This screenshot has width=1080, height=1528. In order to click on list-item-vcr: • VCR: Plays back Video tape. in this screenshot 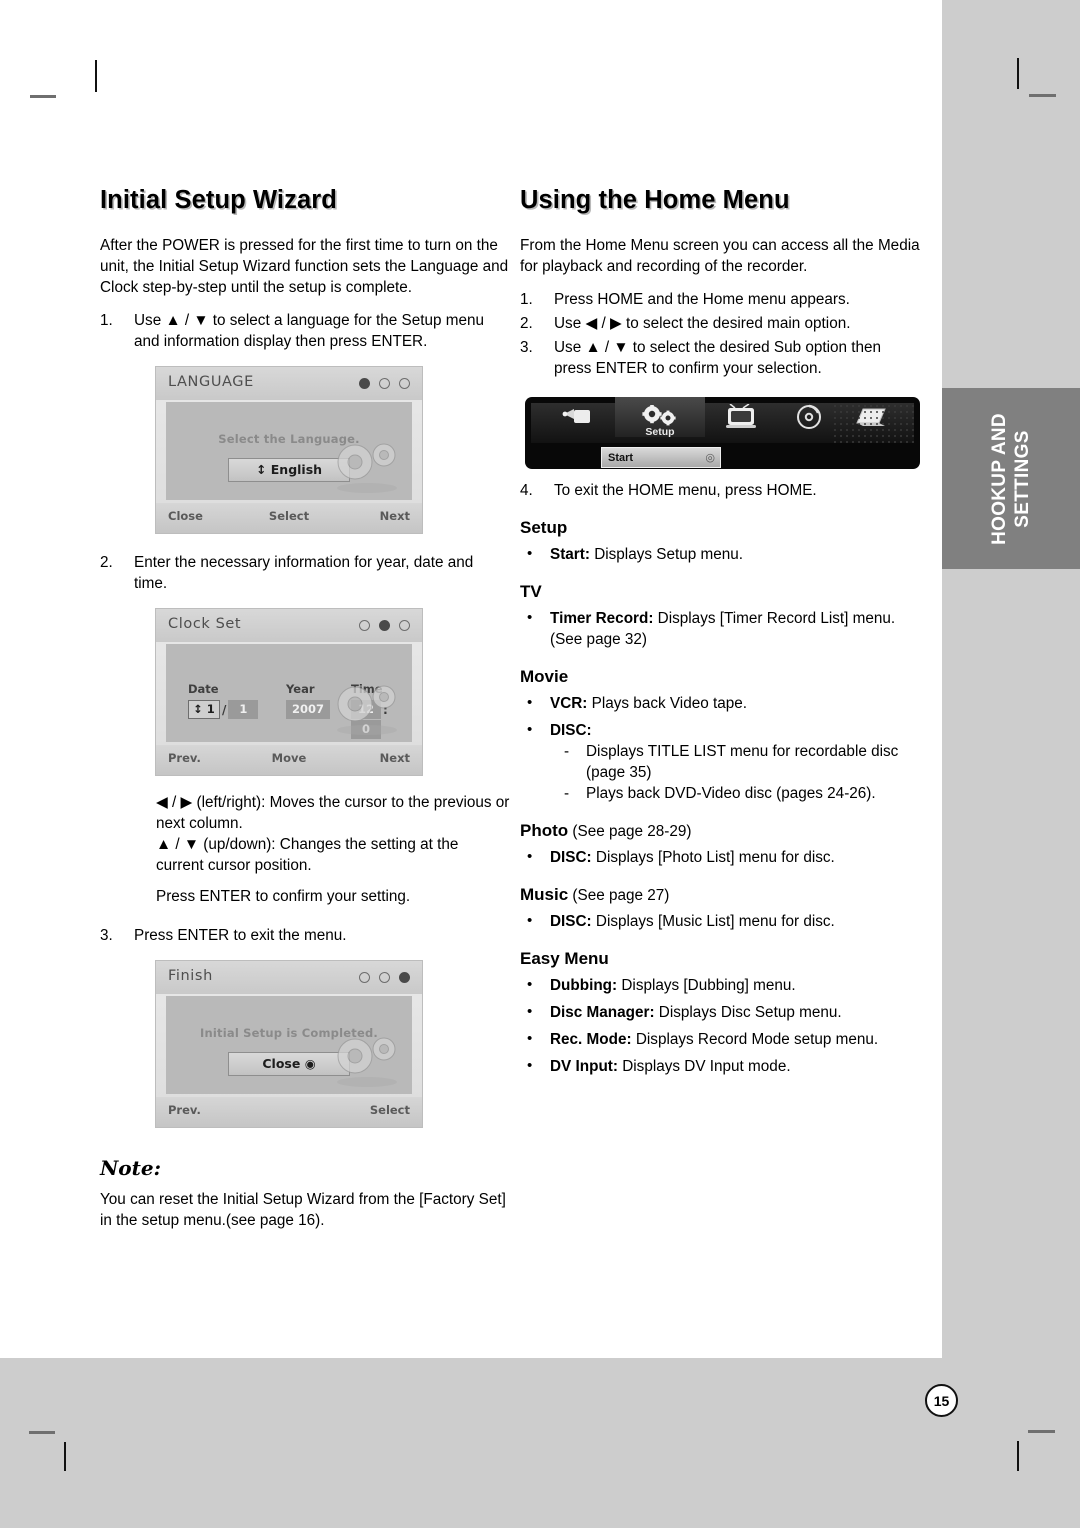, I will do `click(720, 703)`.